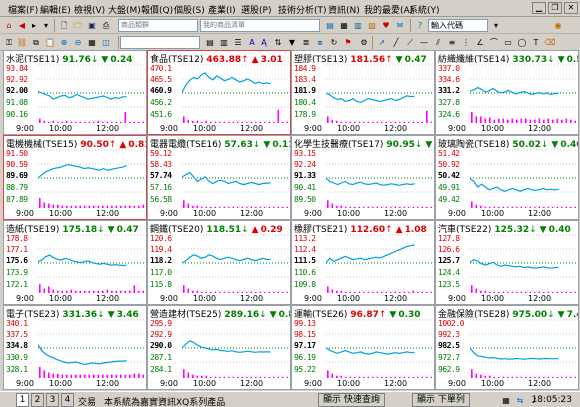 This screenshot has width=580, height=407. Describe the element at coordinates (67, 400) in the screenshot. I see `page-tab-4: 4` at that location.